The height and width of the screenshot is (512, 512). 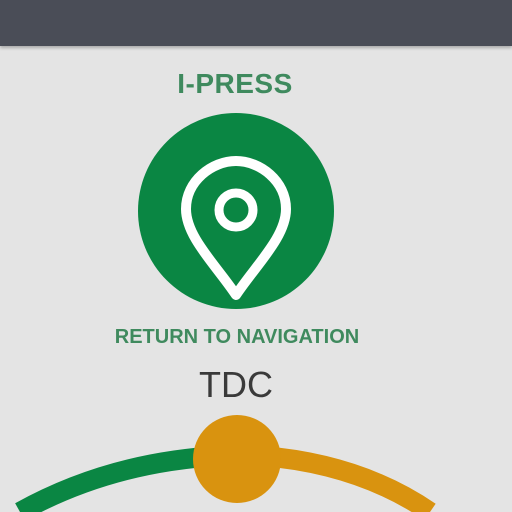 What do you see at coordinates (237, 459) in the screenshot?
I see `gauge-handle` at bounding box center [237, 459].